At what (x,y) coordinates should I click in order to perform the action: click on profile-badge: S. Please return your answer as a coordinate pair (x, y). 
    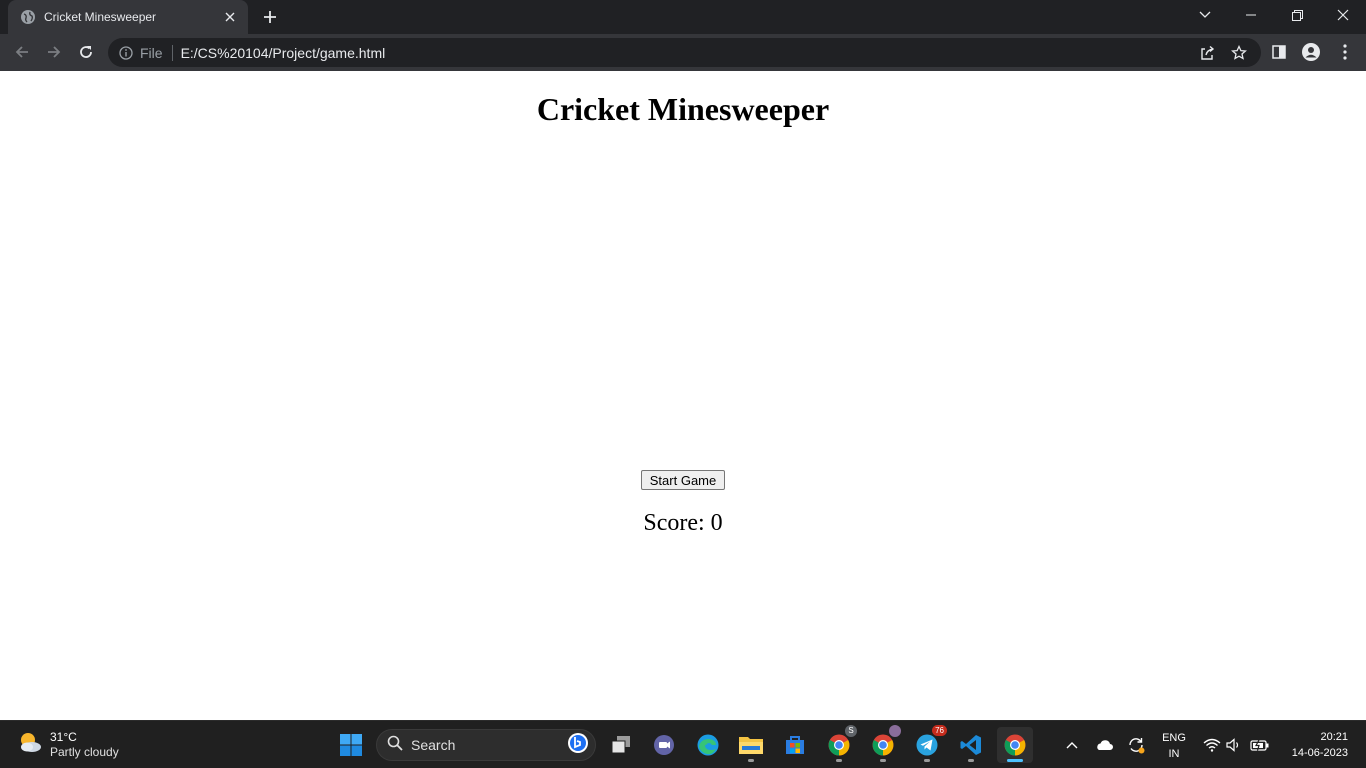
    Looking at the image, I should click on (851, 731).